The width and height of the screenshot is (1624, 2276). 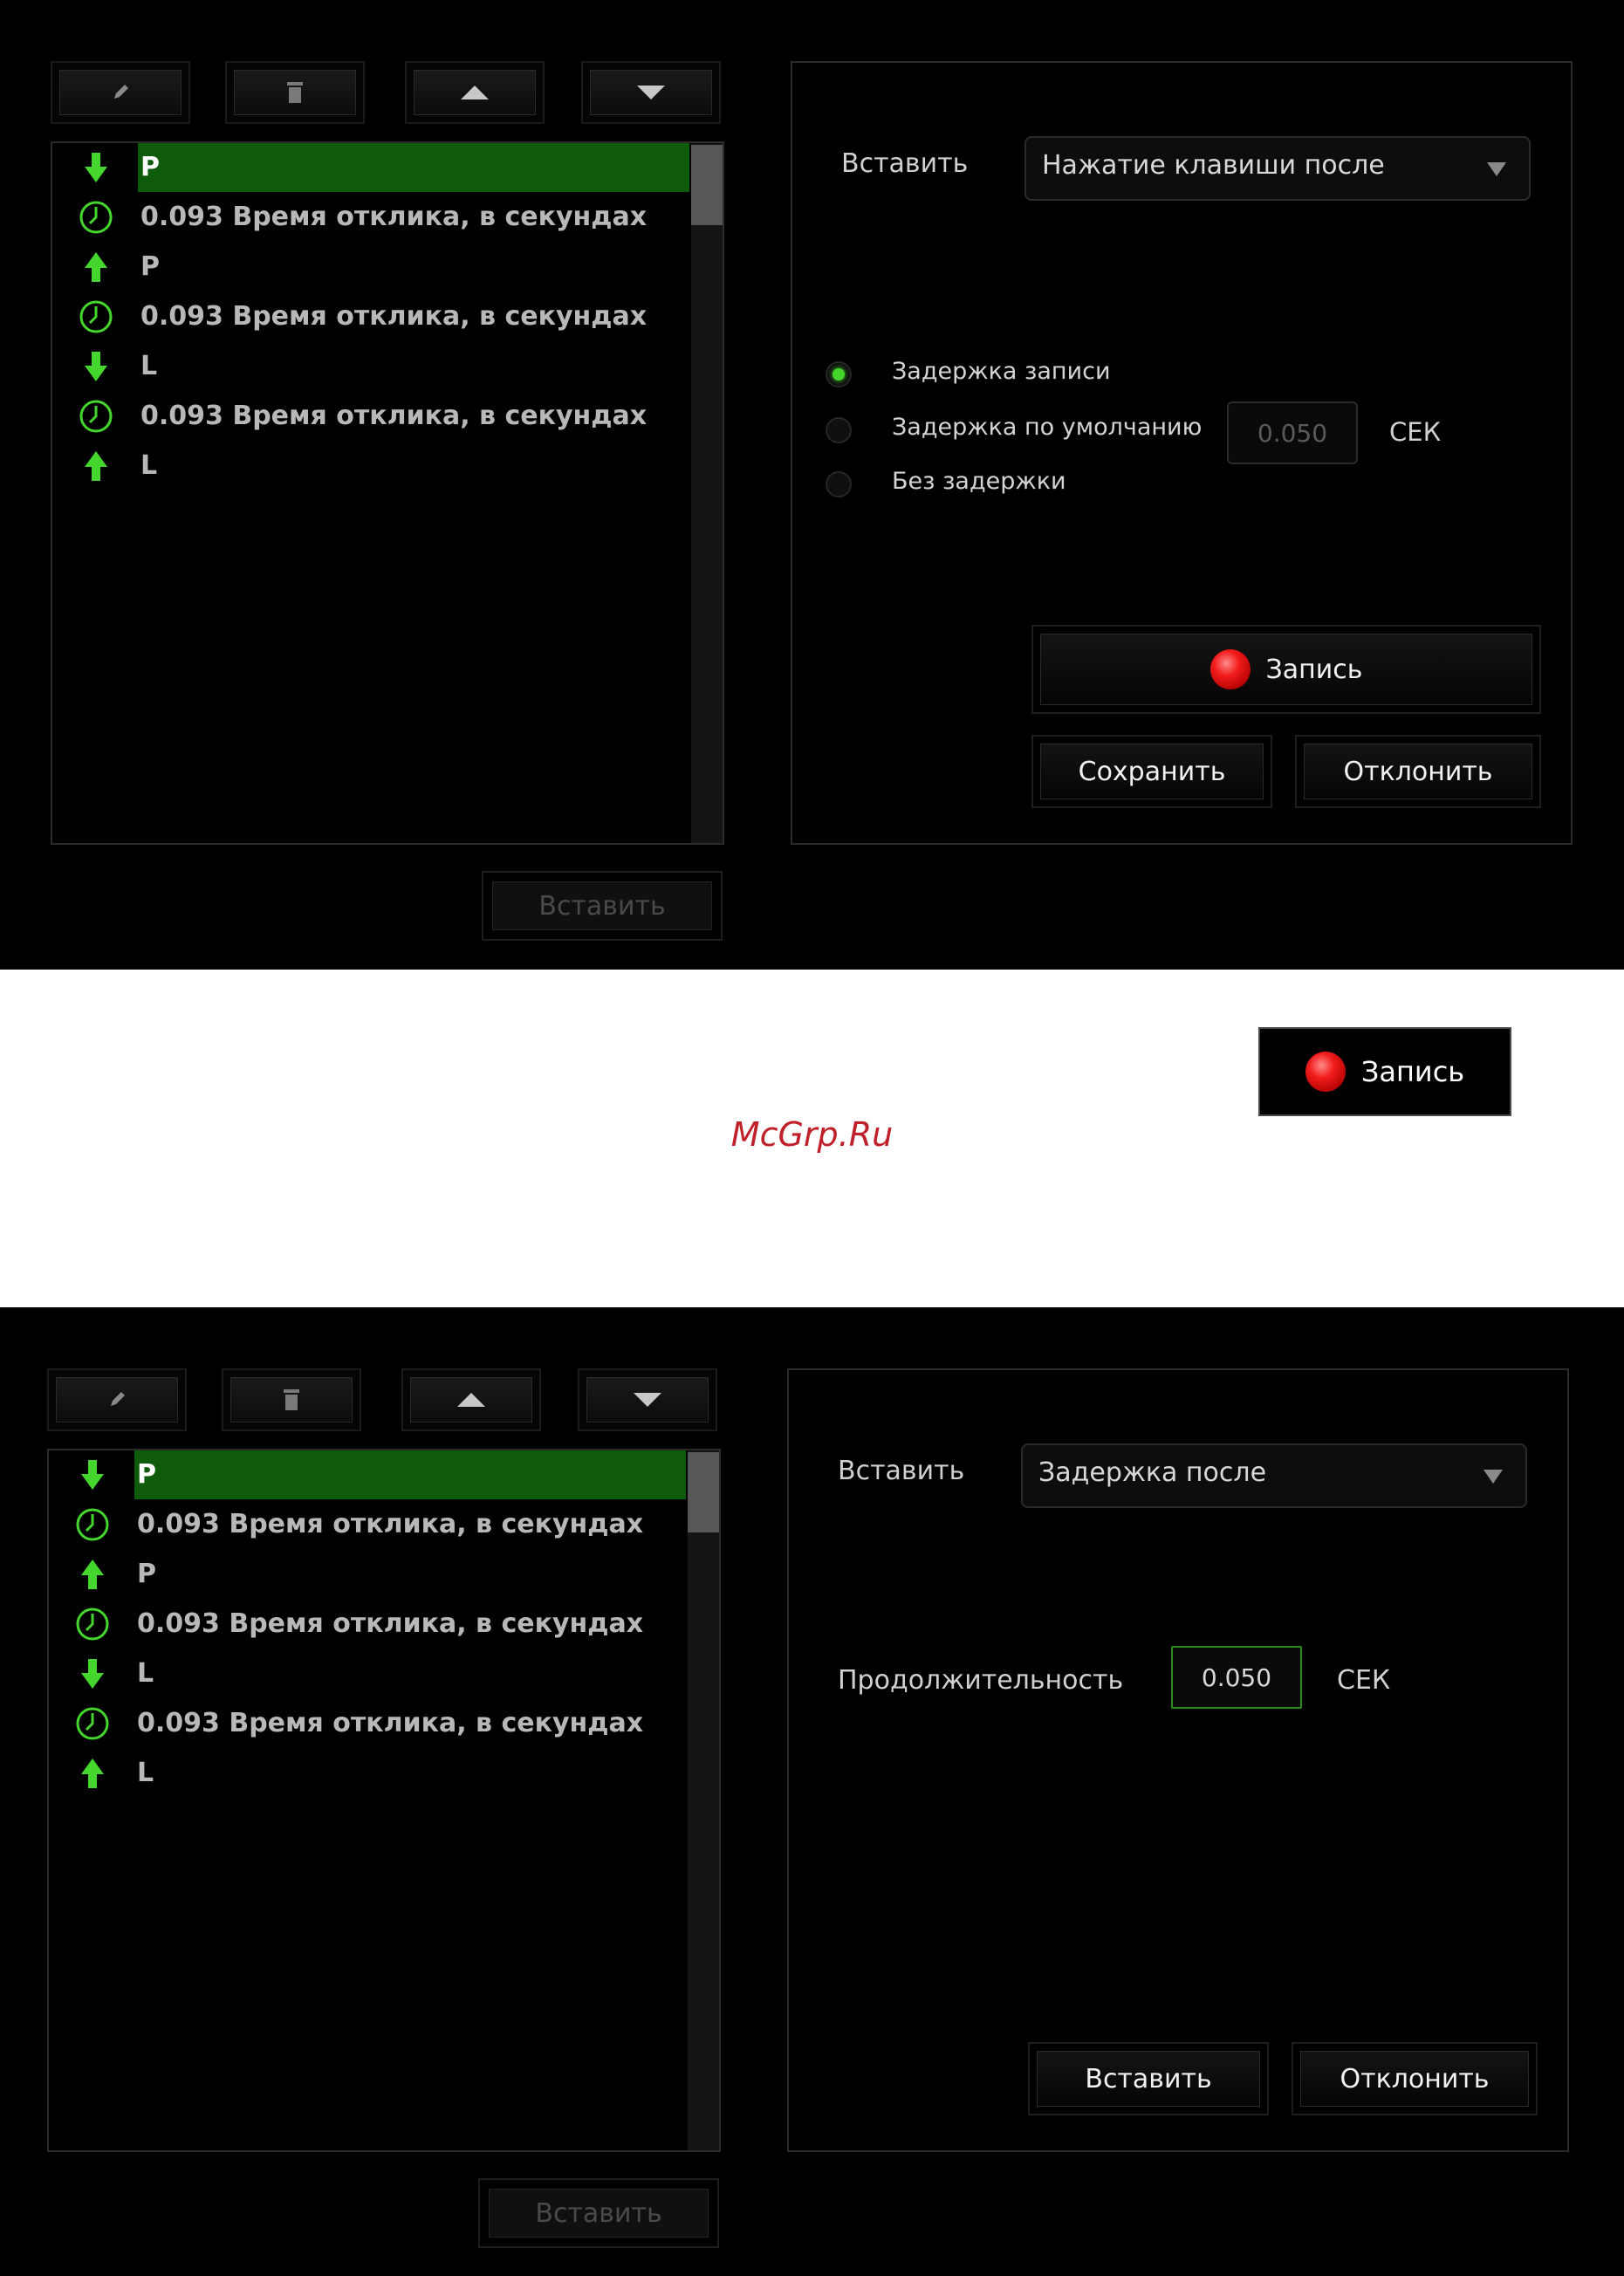 I want to click on record-button: Запись, so click(x=1286, y=669).